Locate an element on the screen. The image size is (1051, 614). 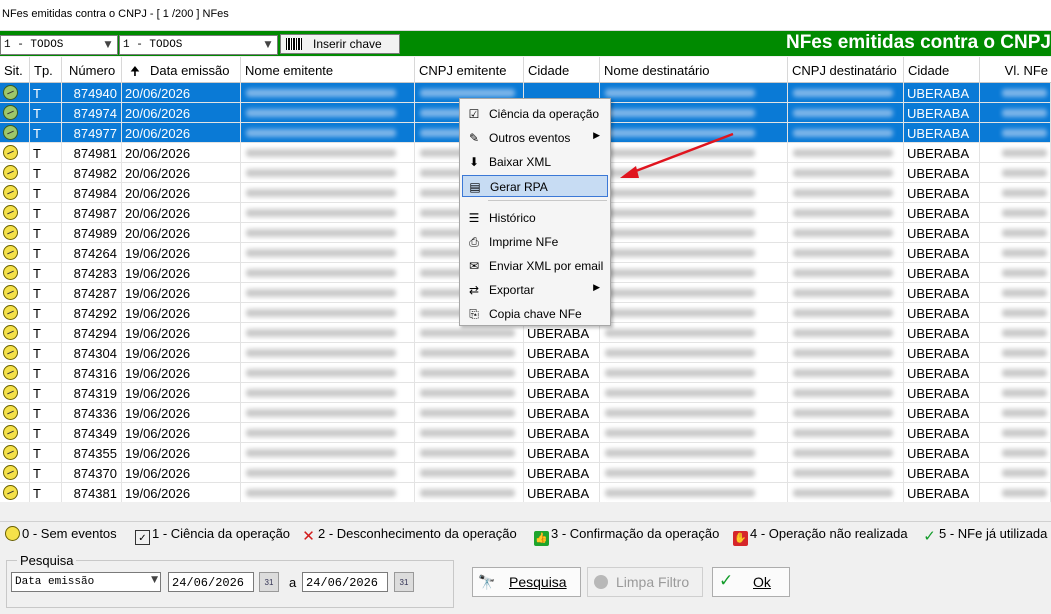
cell-numero: 874977 is located at coordinates (92, 133).